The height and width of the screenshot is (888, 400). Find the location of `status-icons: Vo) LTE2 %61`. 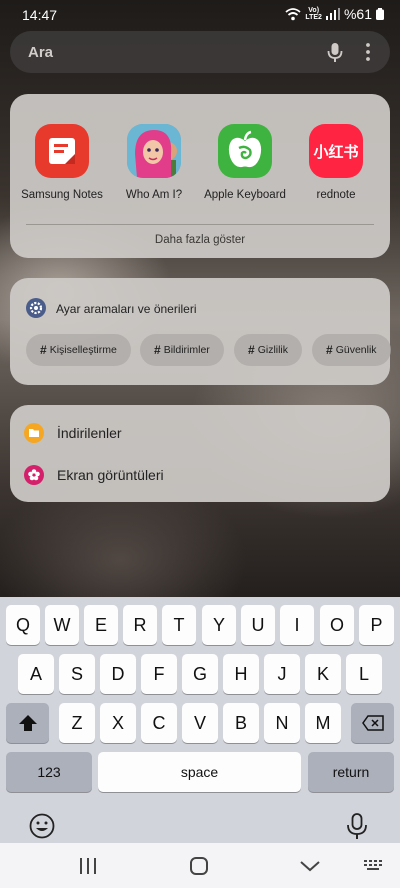

status-icons: Vo) LTE2 %61 is located at coordinates (334, 14).